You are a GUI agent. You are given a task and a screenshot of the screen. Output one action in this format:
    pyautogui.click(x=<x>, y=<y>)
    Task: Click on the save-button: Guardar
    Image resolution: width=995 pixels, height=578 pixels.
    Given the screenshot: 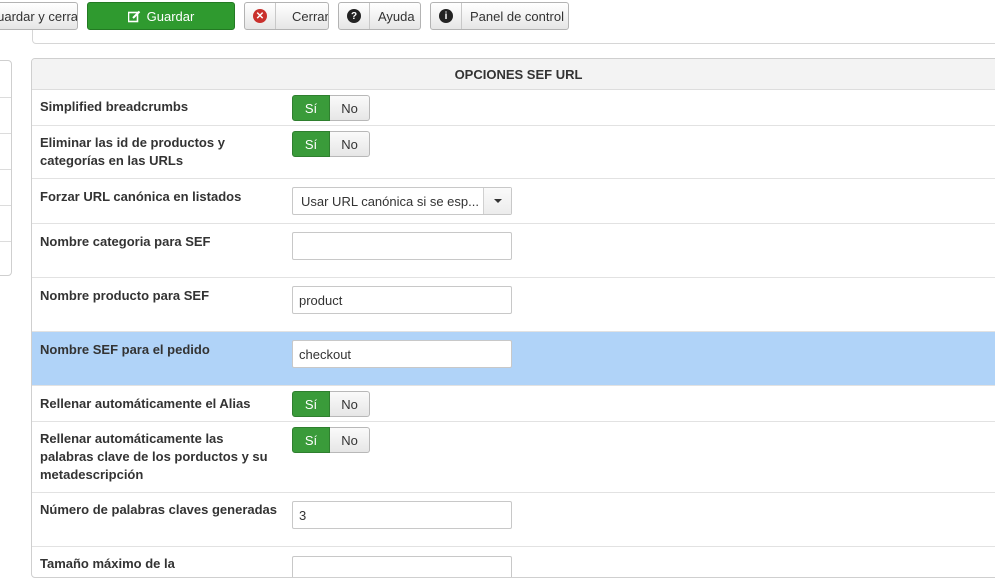 What is the action you would take?
    pyautogui.click(x=161, y=16)
    